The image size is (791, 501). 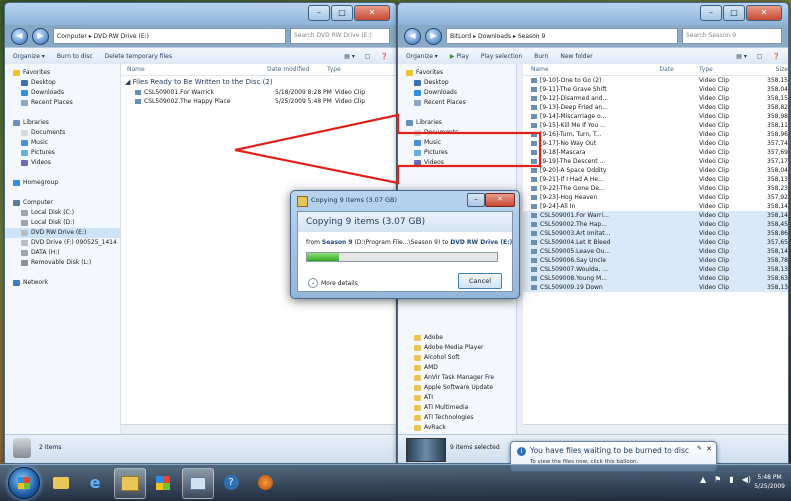 What do you see at coordinates (333, 283) in the screenshot?
I see `more-details-toggle: ⌄ More details` at bounding box center [333, 283].